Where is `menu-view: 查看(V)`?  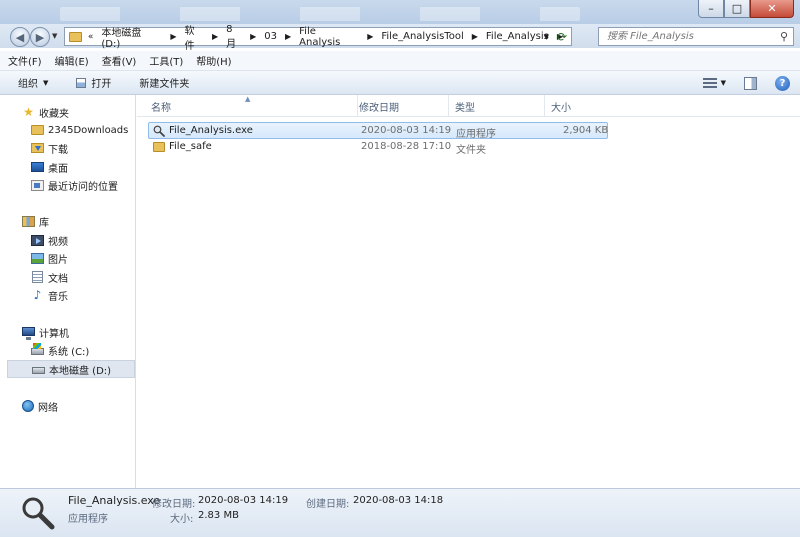
menu-view: 查看(V) is located at coordinates (119, 60).